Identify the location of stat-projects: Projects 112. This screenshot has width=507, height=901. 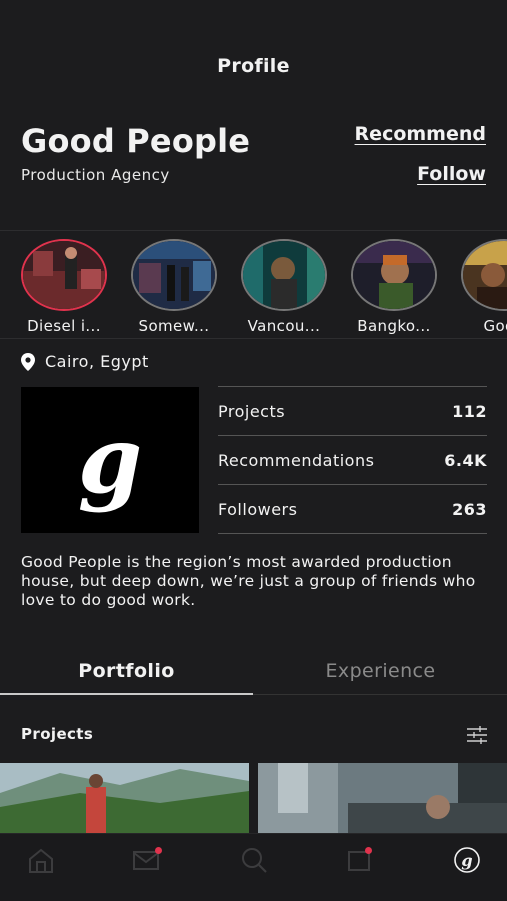
(352, 410).